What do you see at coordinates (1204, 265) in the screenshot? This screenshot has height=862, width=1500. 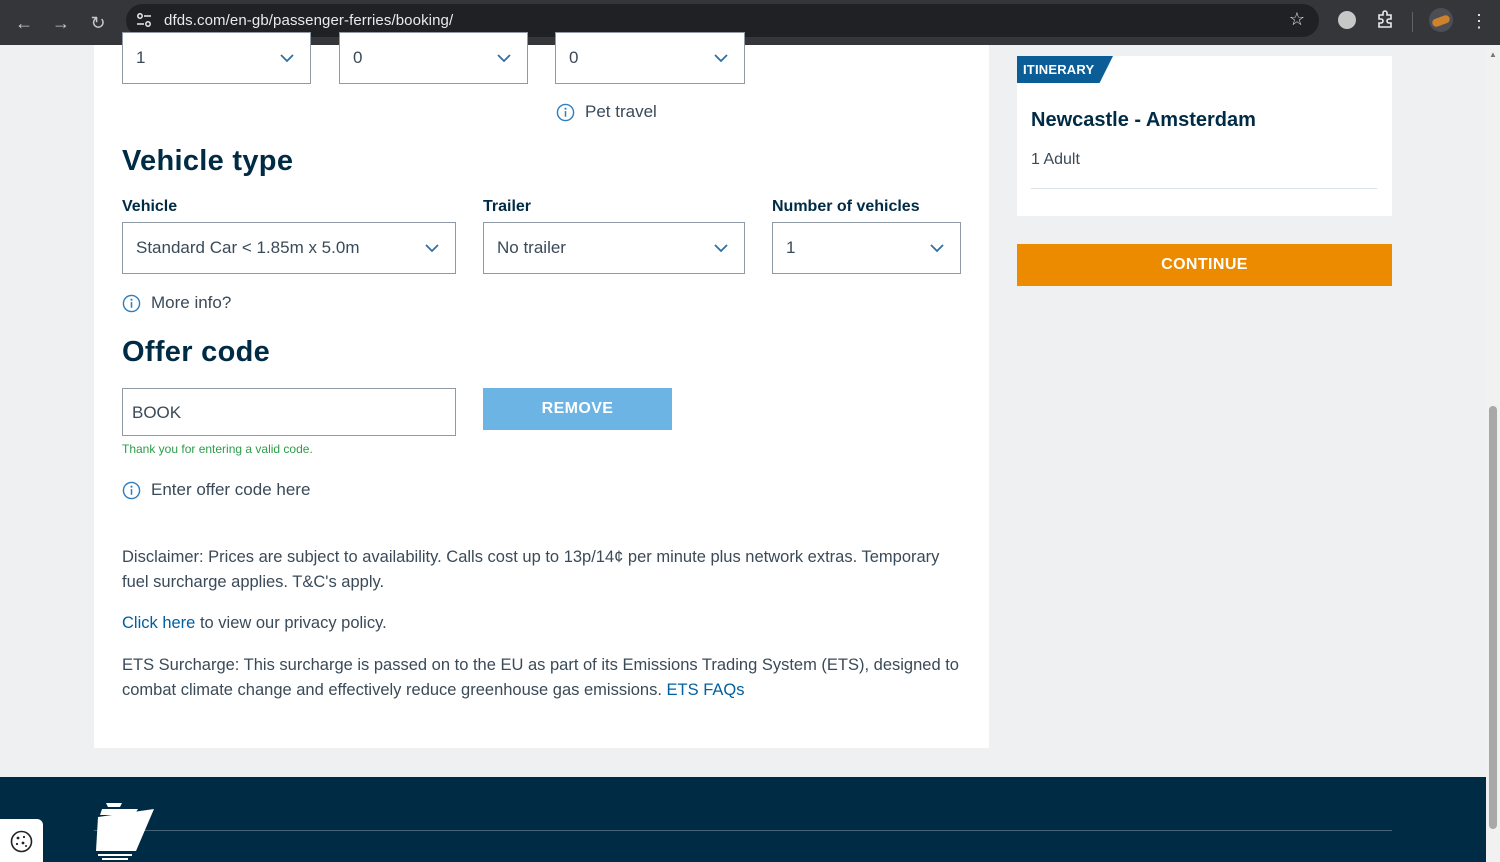 I see `continue-button: CONTINUE` at bounding box center [1204, 265].